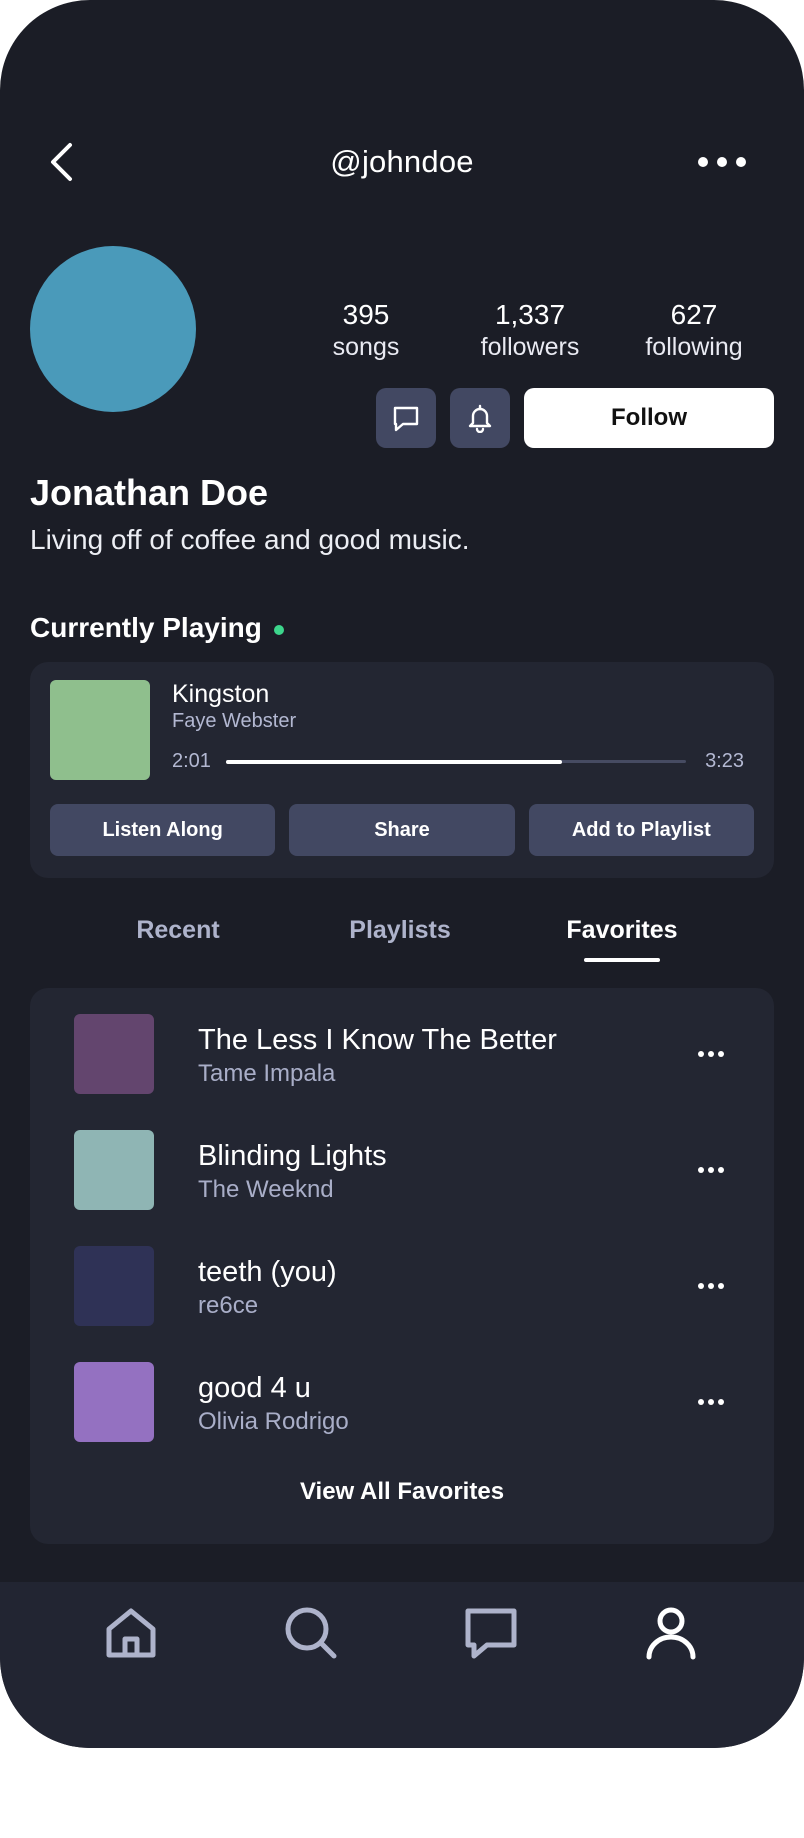  Describe the element at coordinates (113, 329) in the screenshot. I see `avatar` at that location.